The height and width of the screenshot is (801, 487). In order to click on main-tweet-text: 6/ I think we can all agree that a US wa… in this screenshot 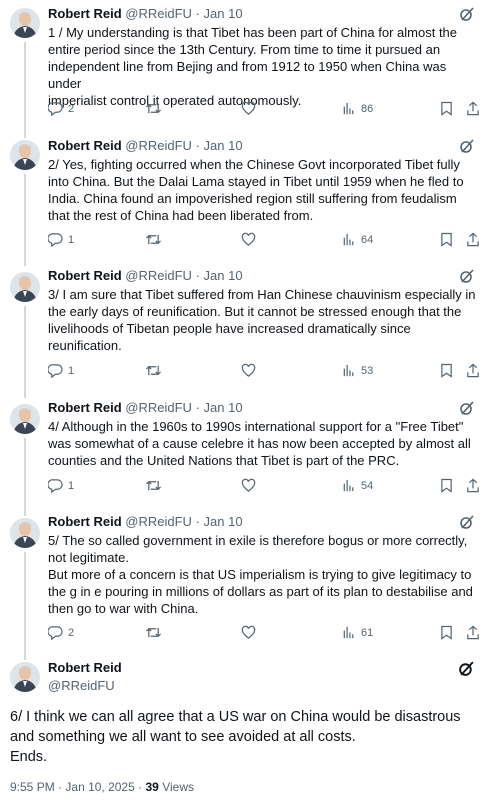, I will do `click(235, 737)`.